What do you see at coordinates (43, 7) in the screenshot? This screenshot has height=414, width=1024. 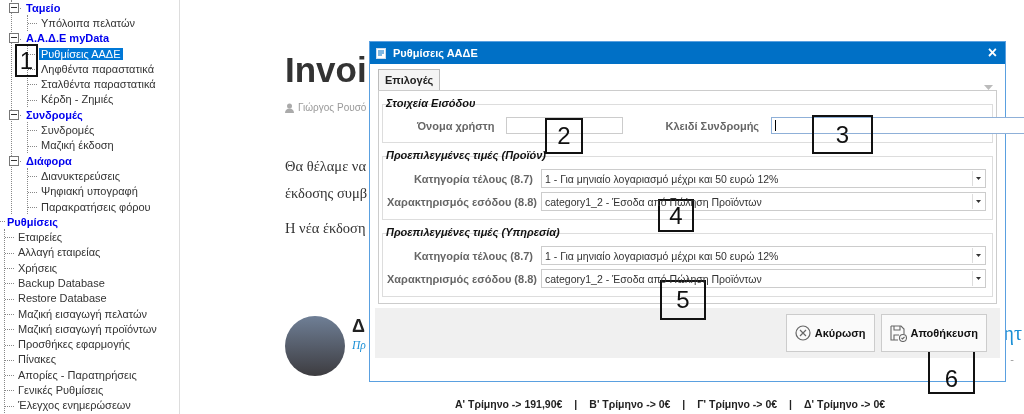 I see `tree-group: Ταμείο` at bounding box center [43, 7].